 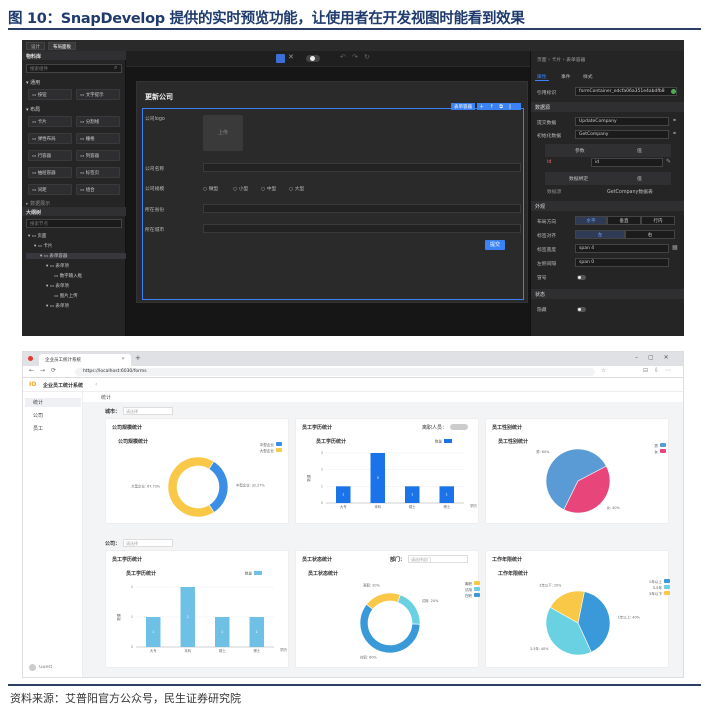 I want to click on undo-icon: ↶, so click(x=343, y=57).